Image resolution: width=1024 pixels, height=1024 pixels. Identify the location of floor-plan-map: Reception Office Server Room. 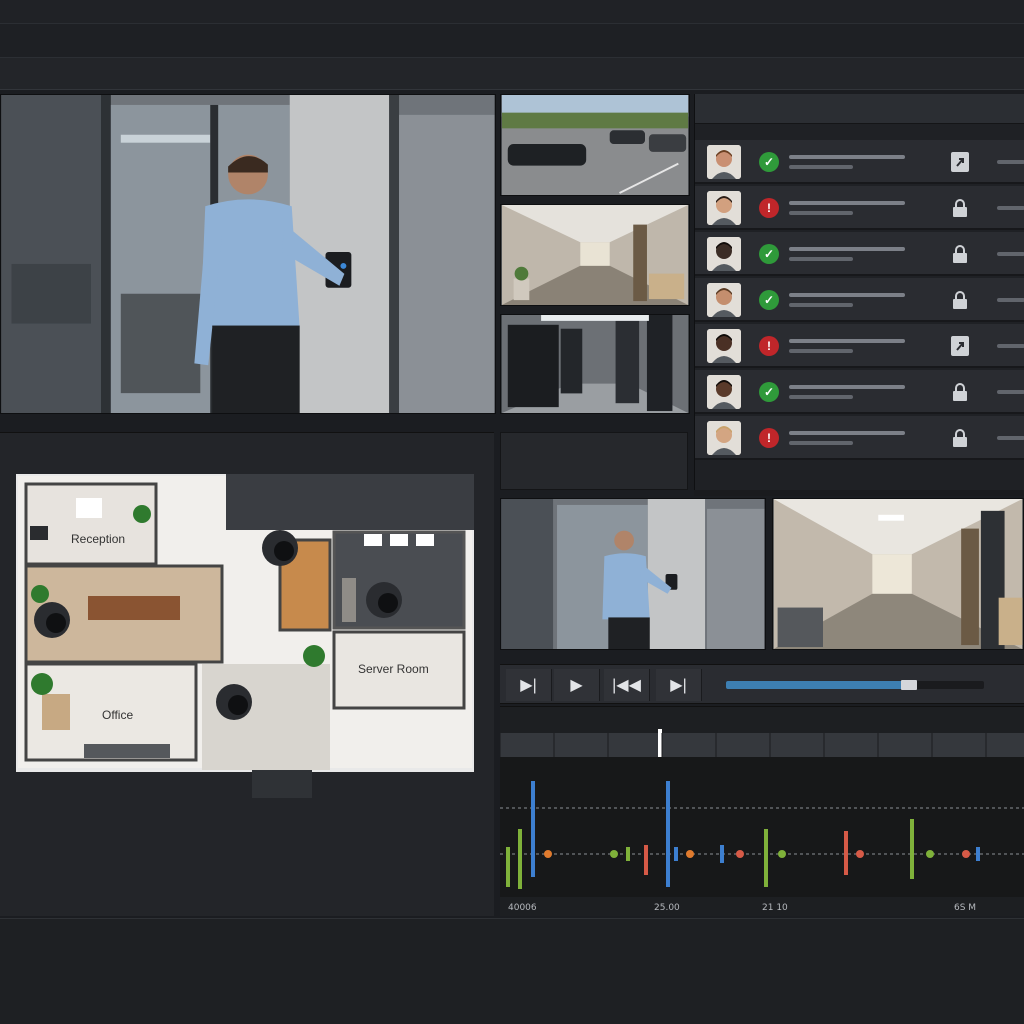
(245, 635).